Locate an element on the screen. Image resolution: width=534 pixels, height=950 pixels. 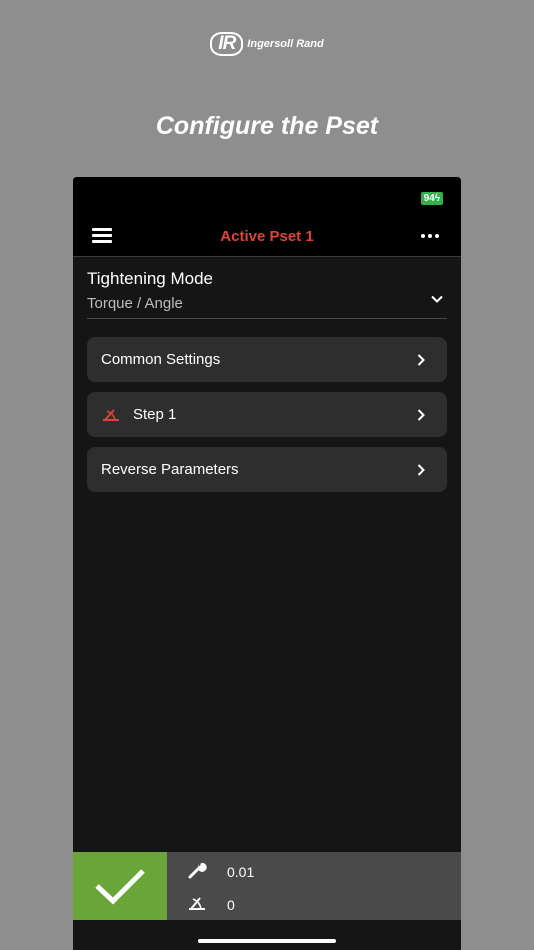
app-bar: Active Pset 1 is located at coordinates (267, 237).